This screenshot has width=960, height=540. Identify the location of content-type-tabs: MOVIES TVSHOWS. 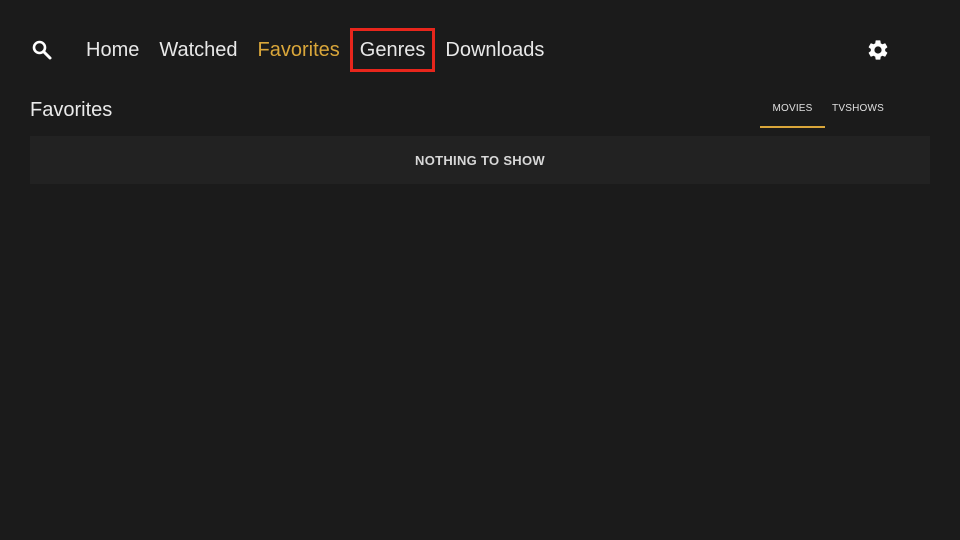
(825, 111).